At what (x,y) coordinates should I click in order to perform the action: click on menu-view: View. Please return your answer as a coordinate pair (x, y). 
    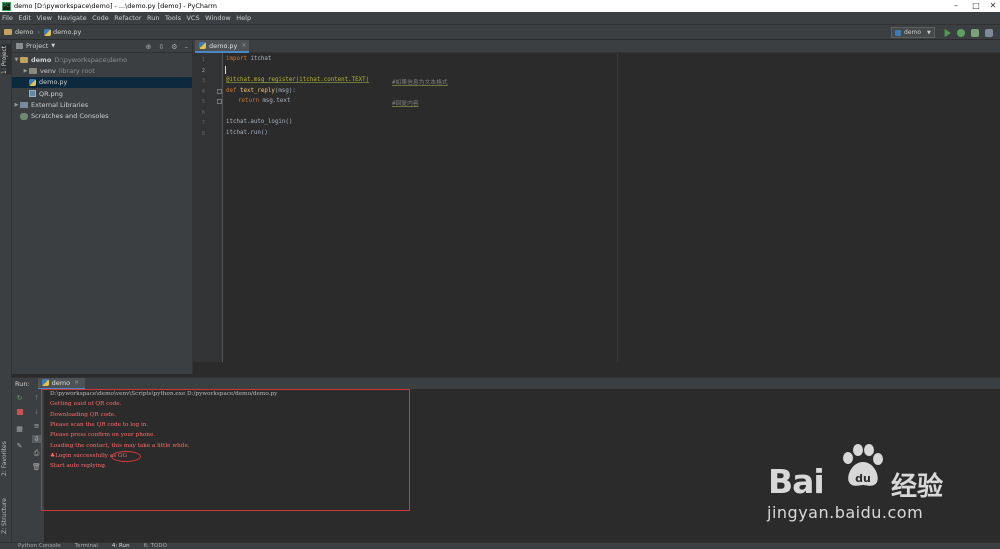
    Looking at the image, I should click on (43, 18).